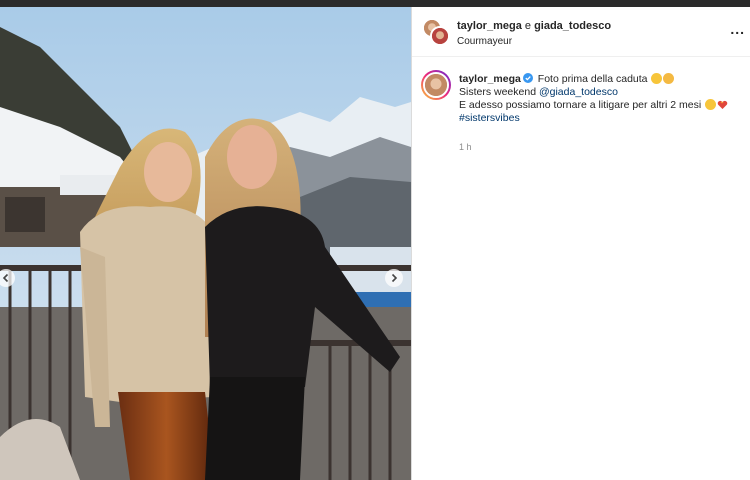  What do you see at coordinates (527, 26) in the screenshot?
I see `header-connector: e` at bounding box center [527, 26].